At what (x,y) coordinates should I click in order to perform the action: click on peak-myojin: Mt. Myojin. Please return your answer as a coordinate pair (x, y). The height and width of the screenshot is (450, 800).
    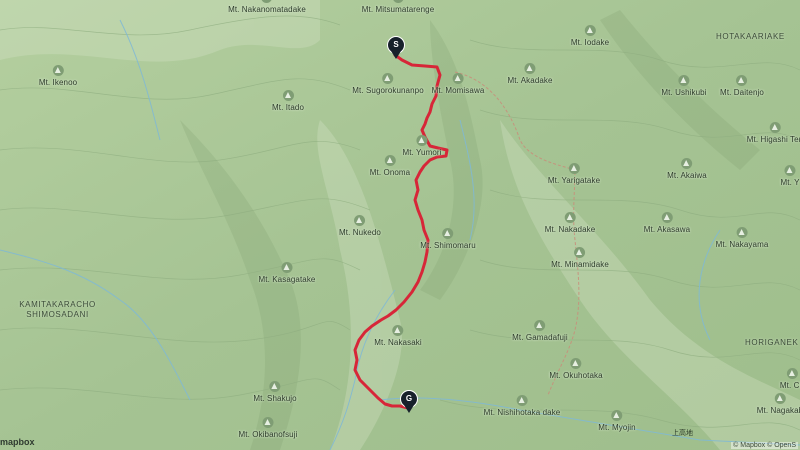
    Looking at the image, I should click on (617, 421).